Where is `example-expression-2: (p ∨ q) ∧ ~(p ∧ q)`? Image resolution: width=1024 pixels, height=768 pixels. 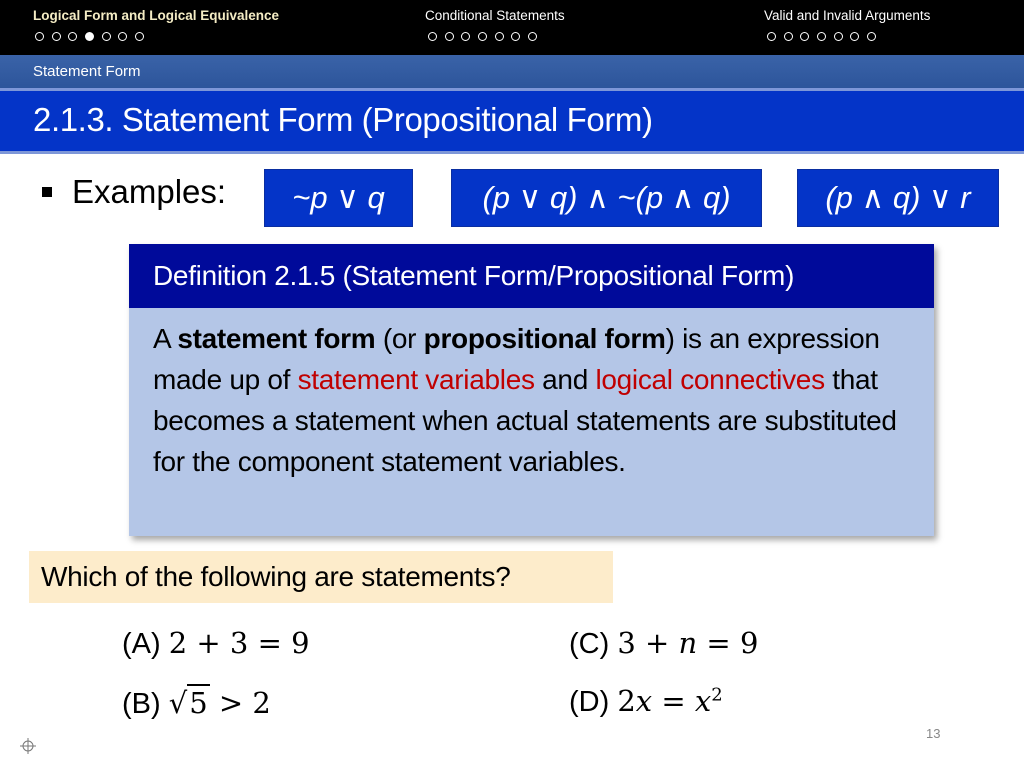
example-expression-2: (p ∨ q) ∧ ~(p ∧ q) is located at coordinates (606, 198).